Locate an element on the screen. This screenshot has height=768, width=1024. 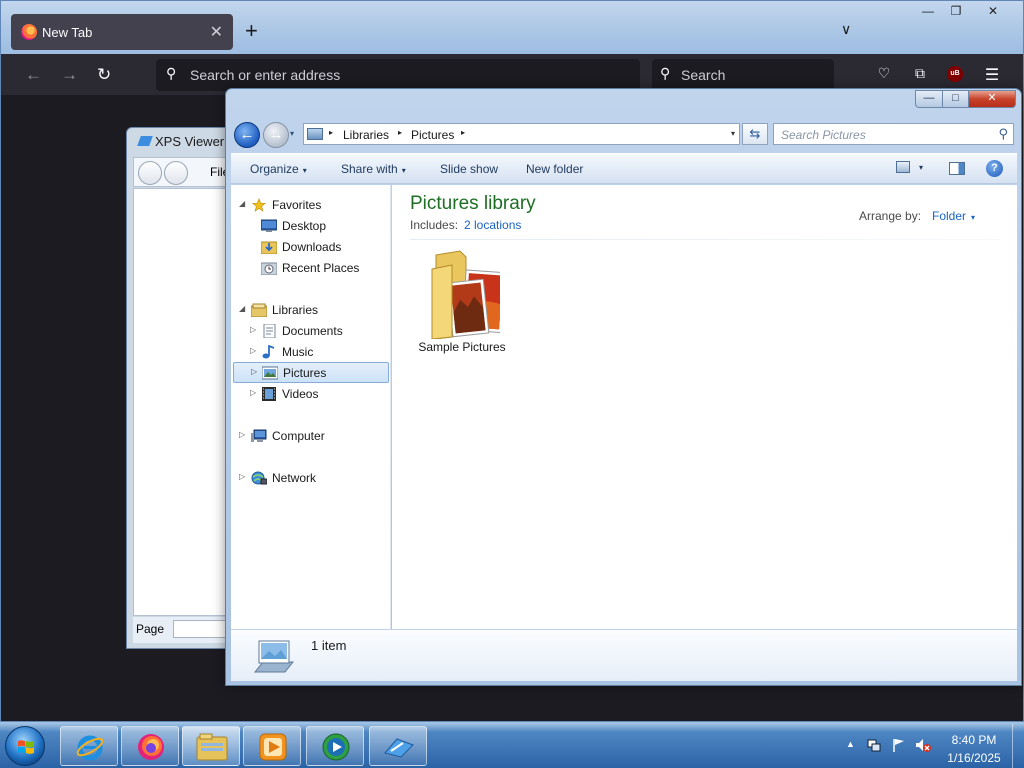
folder-icon is located at coordinates (212, 747).